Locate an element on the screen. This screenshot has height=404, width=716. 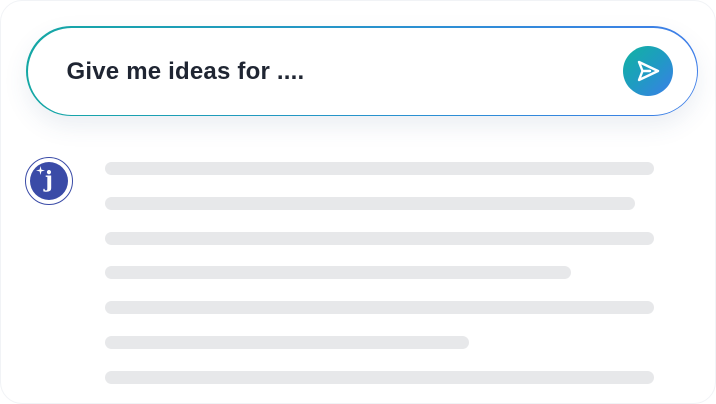
send-button is located at coordinates (647, 71).